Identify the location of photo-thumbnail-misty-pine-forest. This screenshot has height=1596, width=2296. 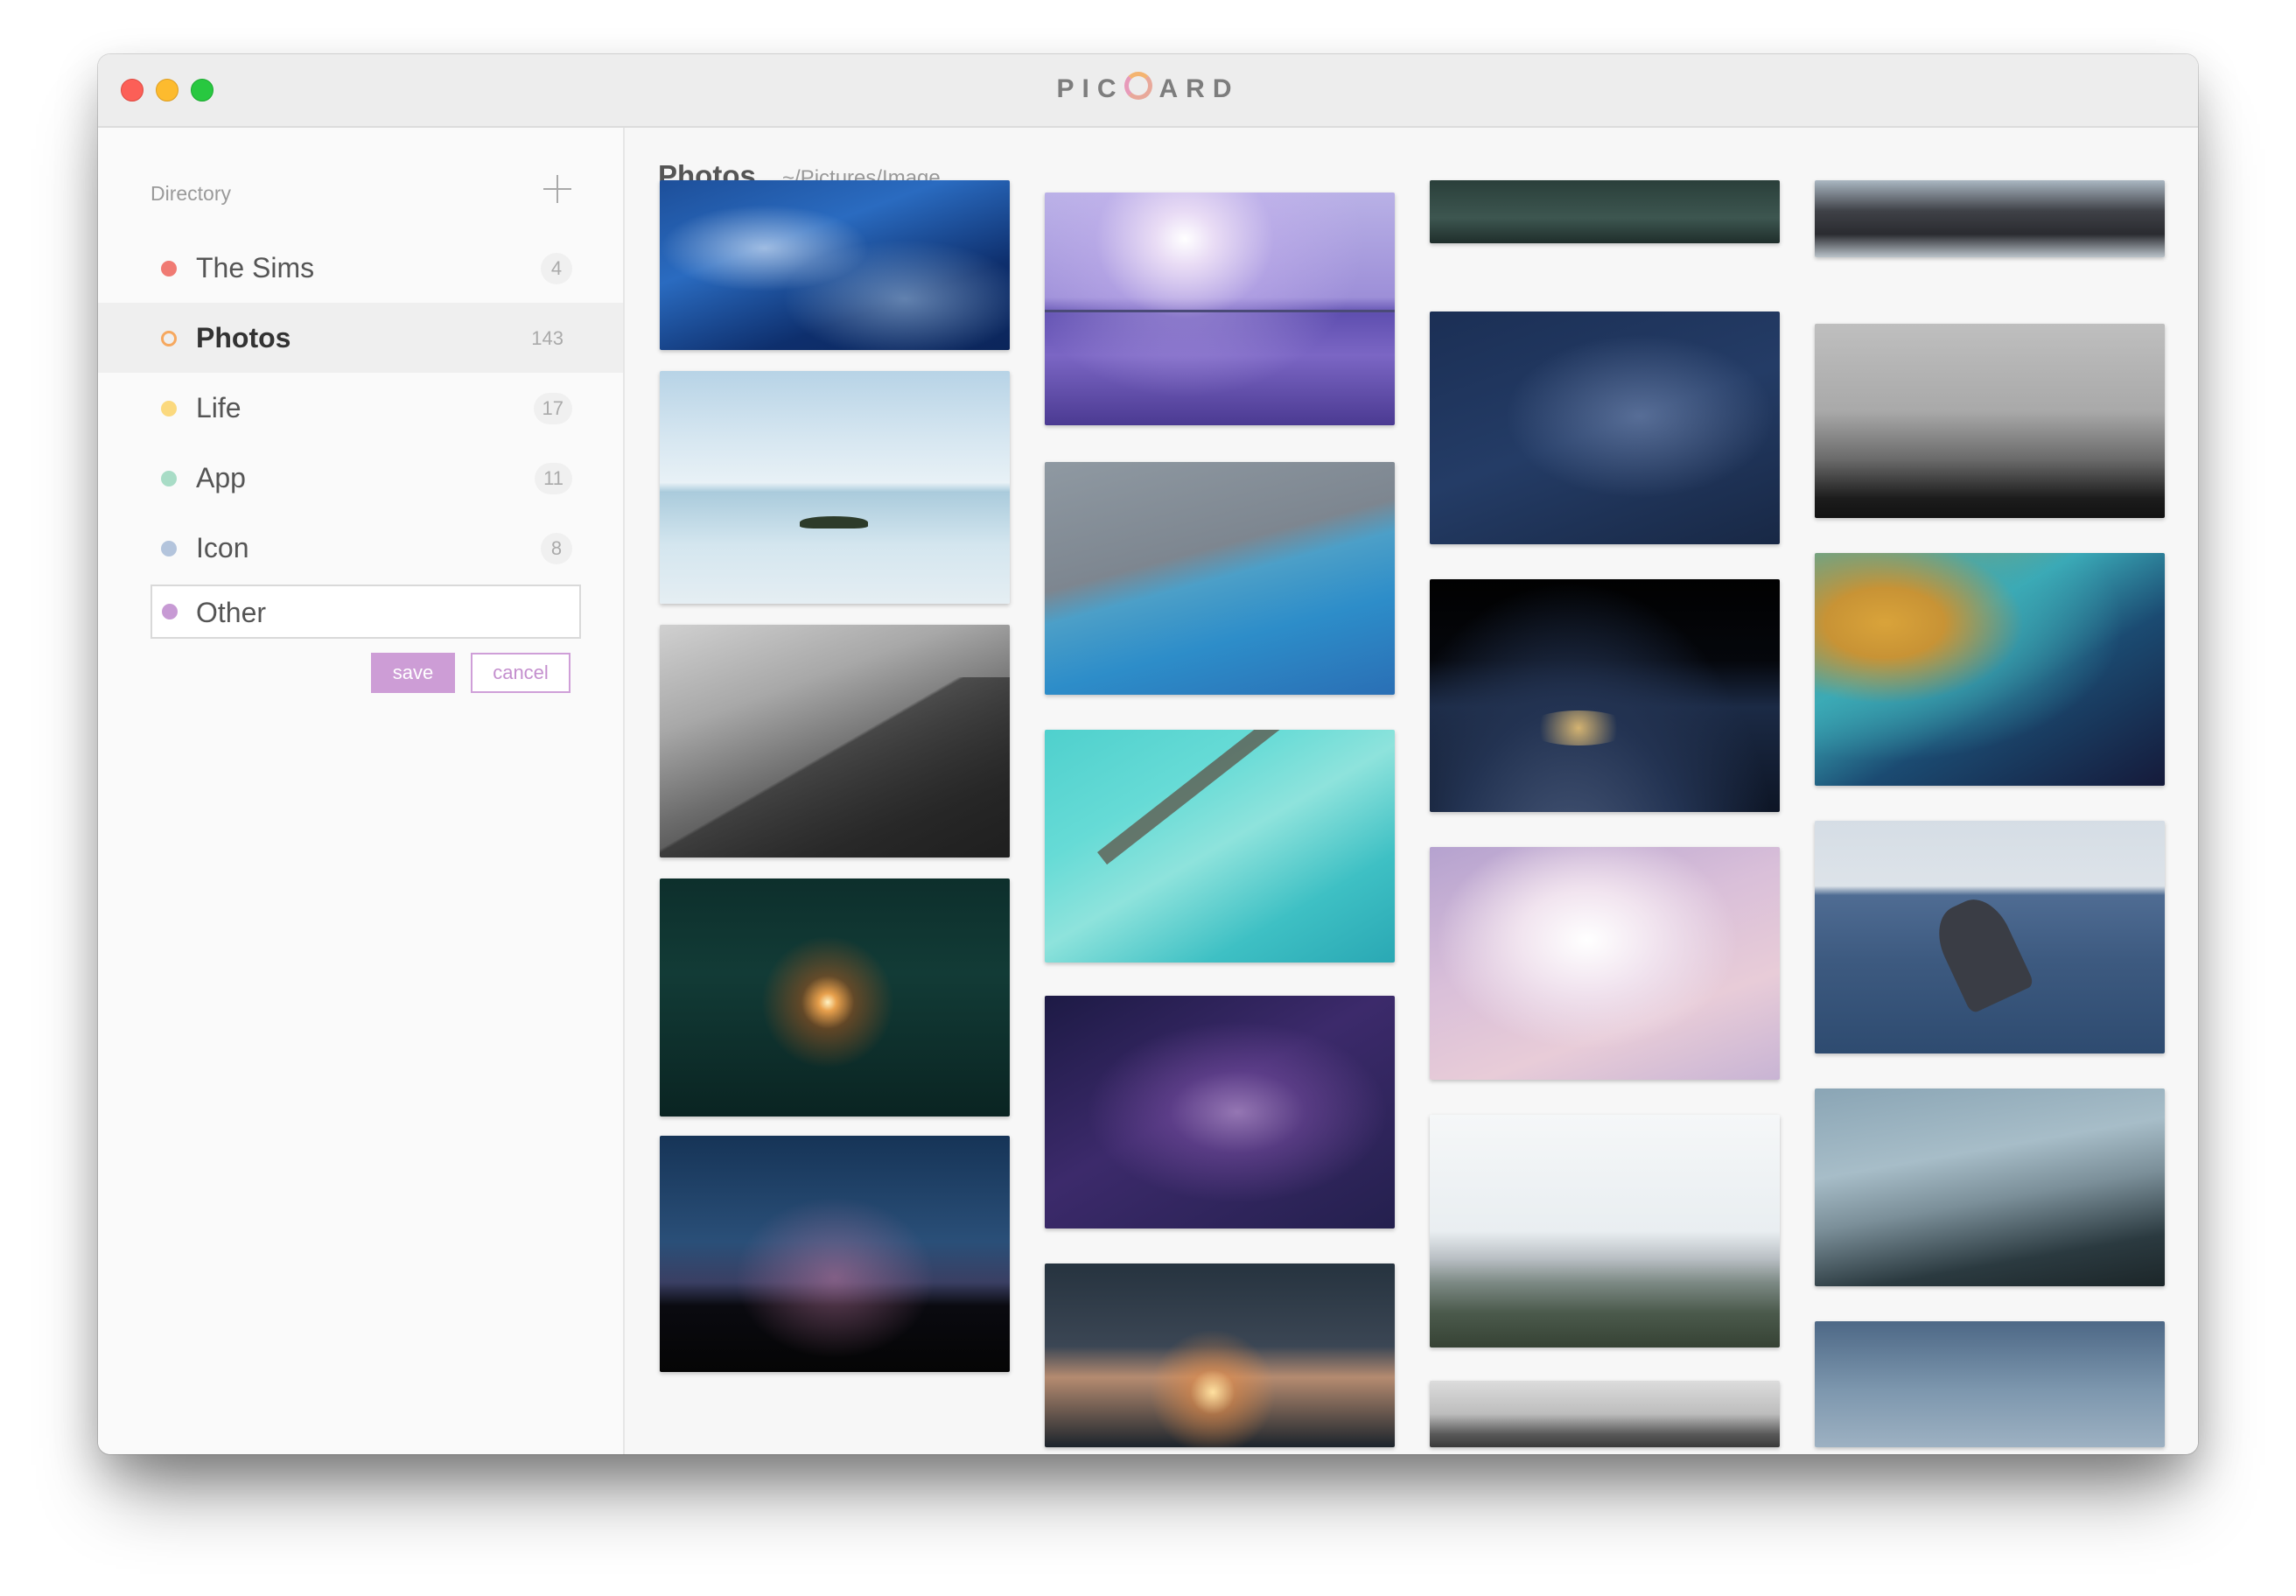
(1990, 1187).